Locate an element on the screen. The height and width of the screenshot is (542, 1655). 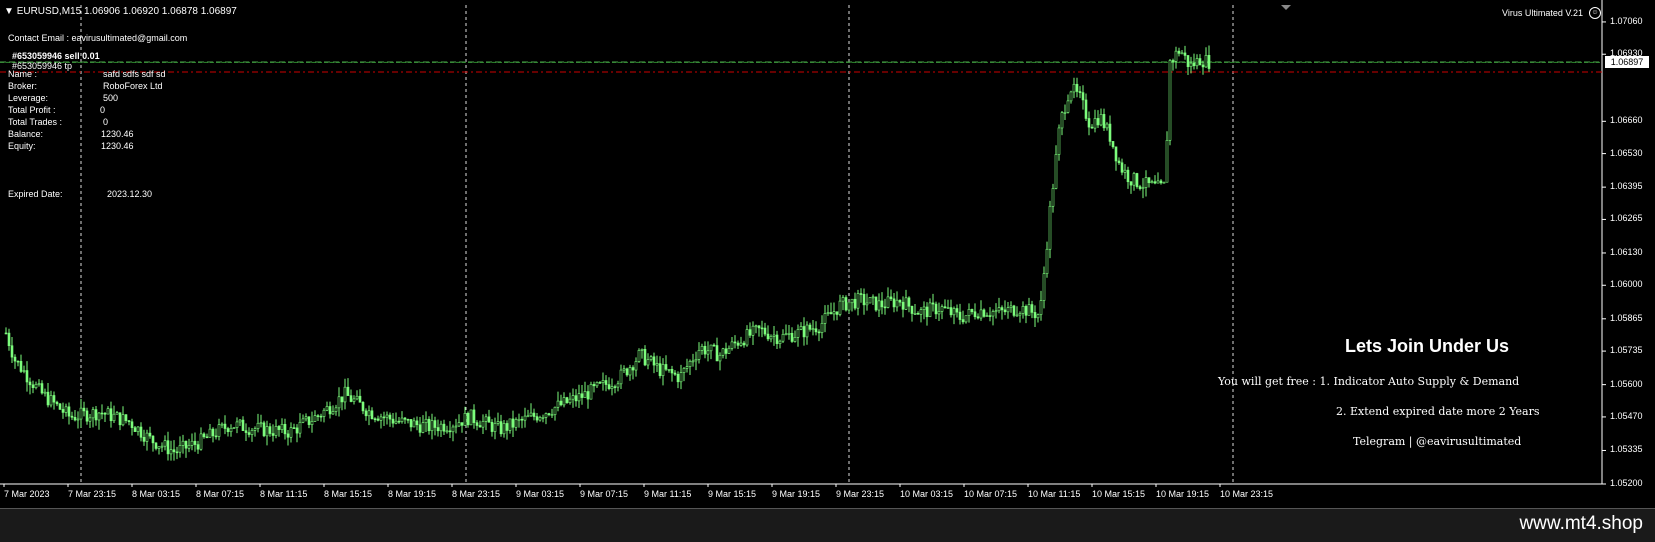
price-tick-label: 1.05600 is located at coordinates (1626, 383).